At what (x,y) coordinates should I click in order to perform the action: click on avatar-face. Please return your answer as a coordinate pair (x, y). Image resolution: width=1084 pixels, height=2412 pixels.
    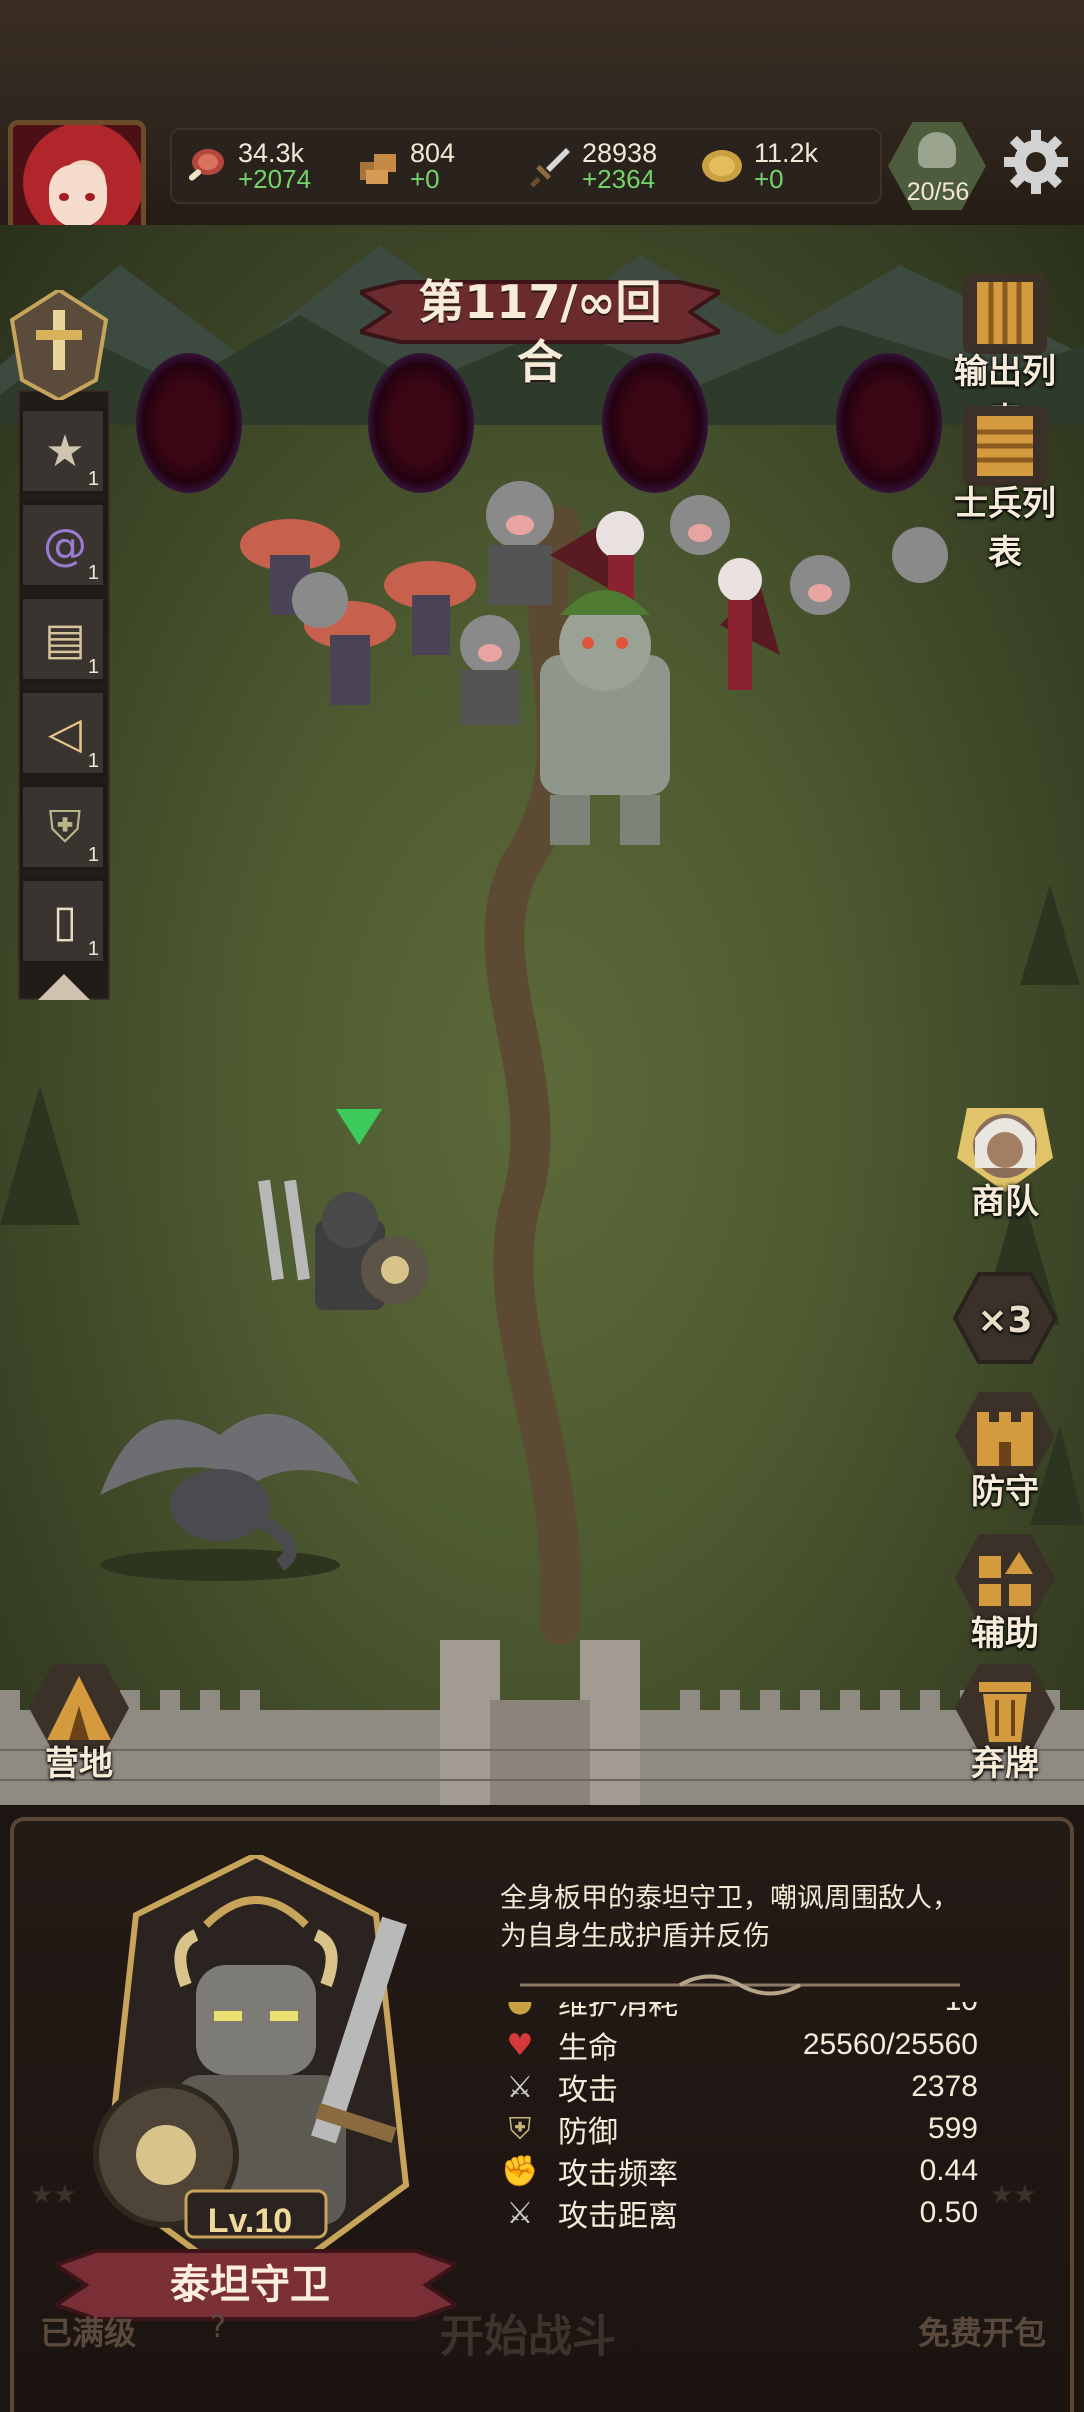
    Looking at the image, I should click on (78, 196).